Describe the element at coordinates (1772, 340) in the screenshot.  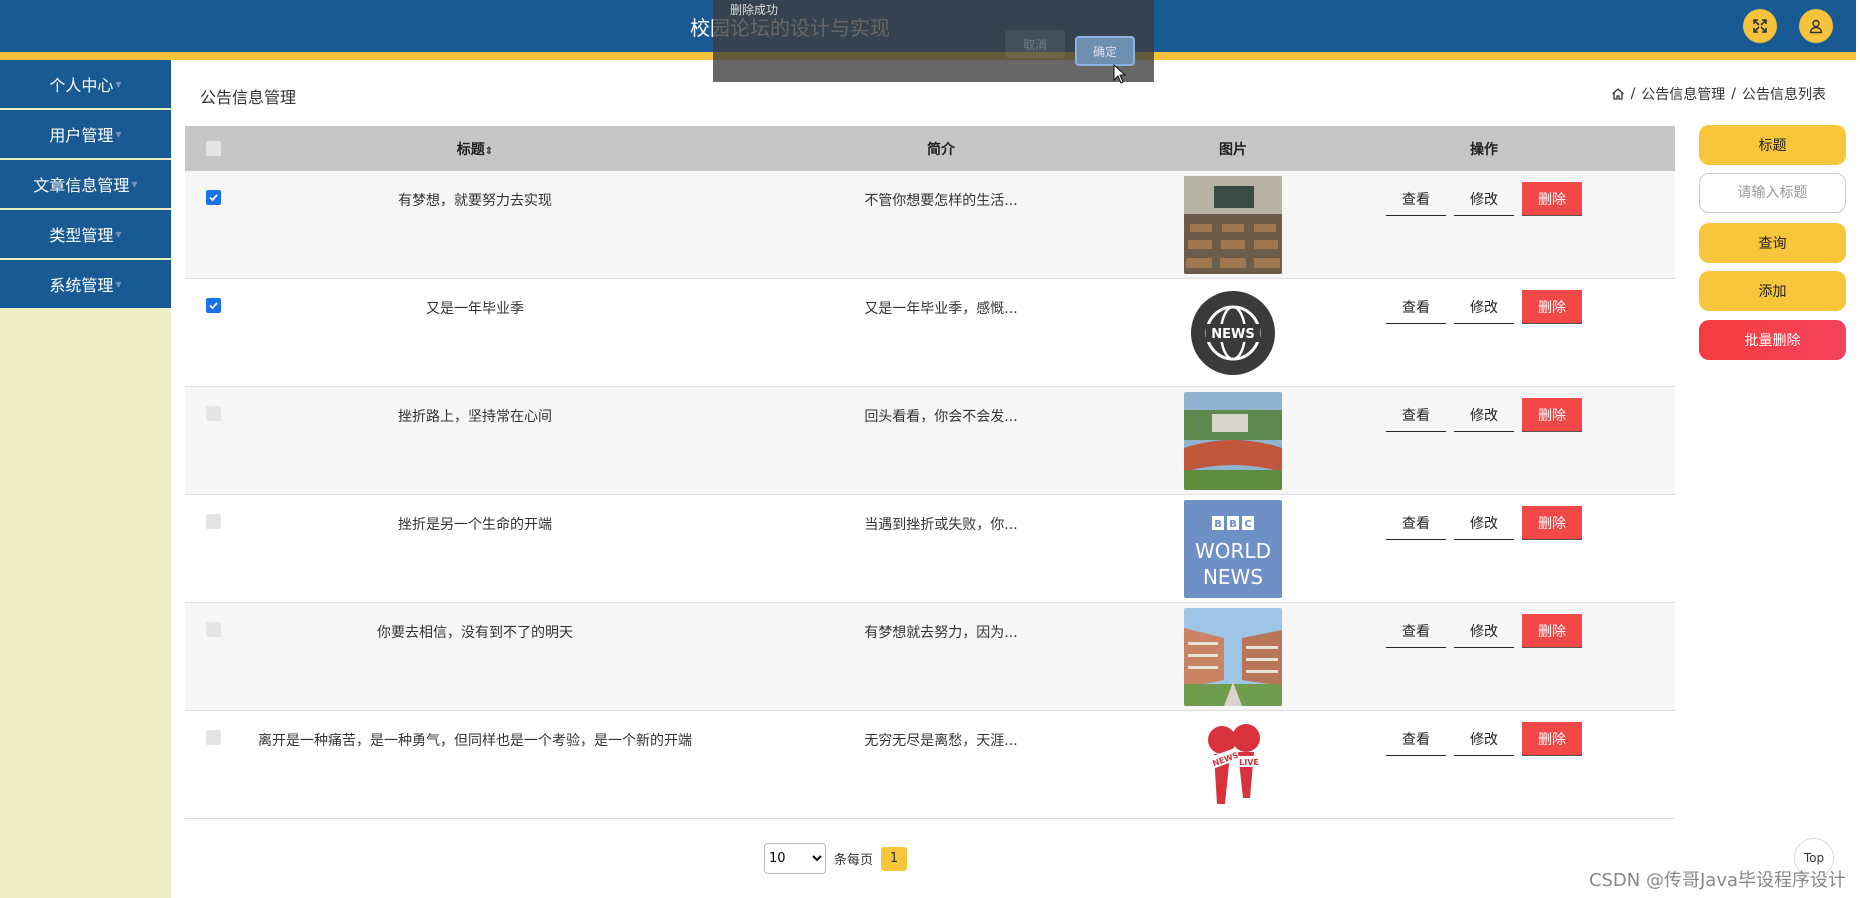
I see `batch-delete-button: 批量删除` at that location.